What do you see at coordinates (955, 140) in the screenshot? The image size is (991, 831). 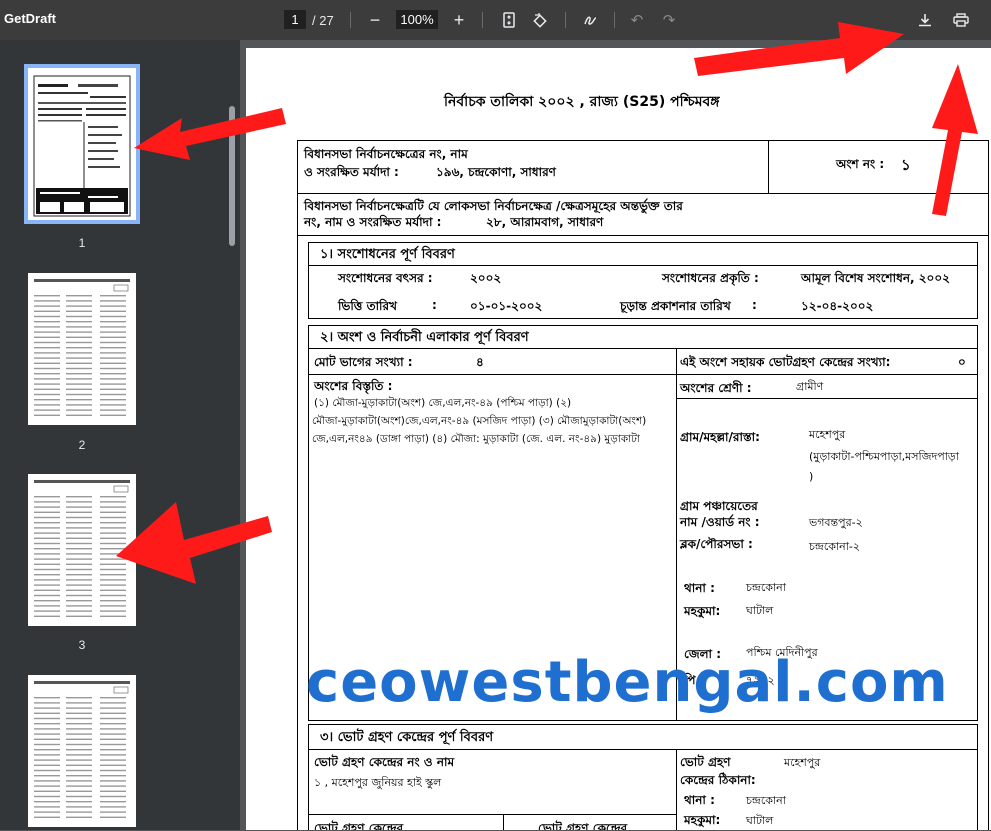 I see `arrow-print-icon` at bounding box center [955, 140].